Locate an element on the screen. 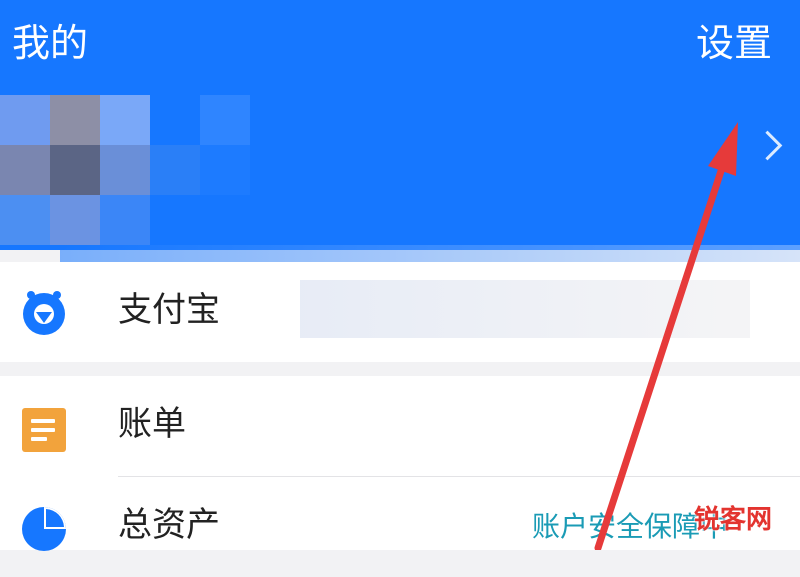 Image resolution: width=800 pixels, height=577 pixels. section-gap is located at coordinates (400, 369).